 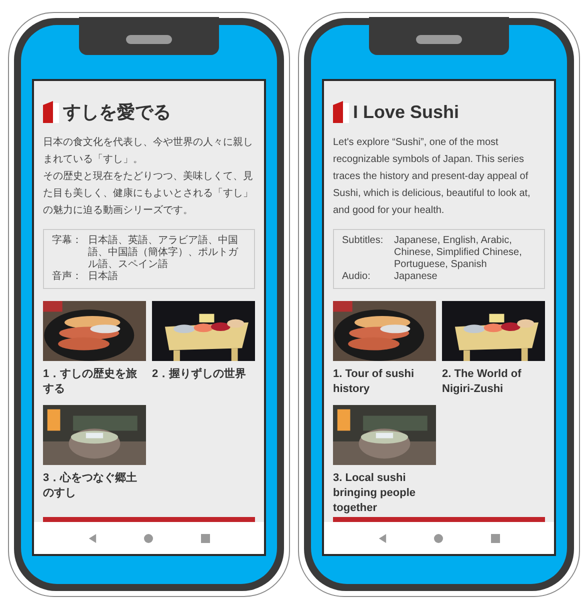 I want to click on video-link: 1．すしの歴史を旅する, so click(x=94, y=381).